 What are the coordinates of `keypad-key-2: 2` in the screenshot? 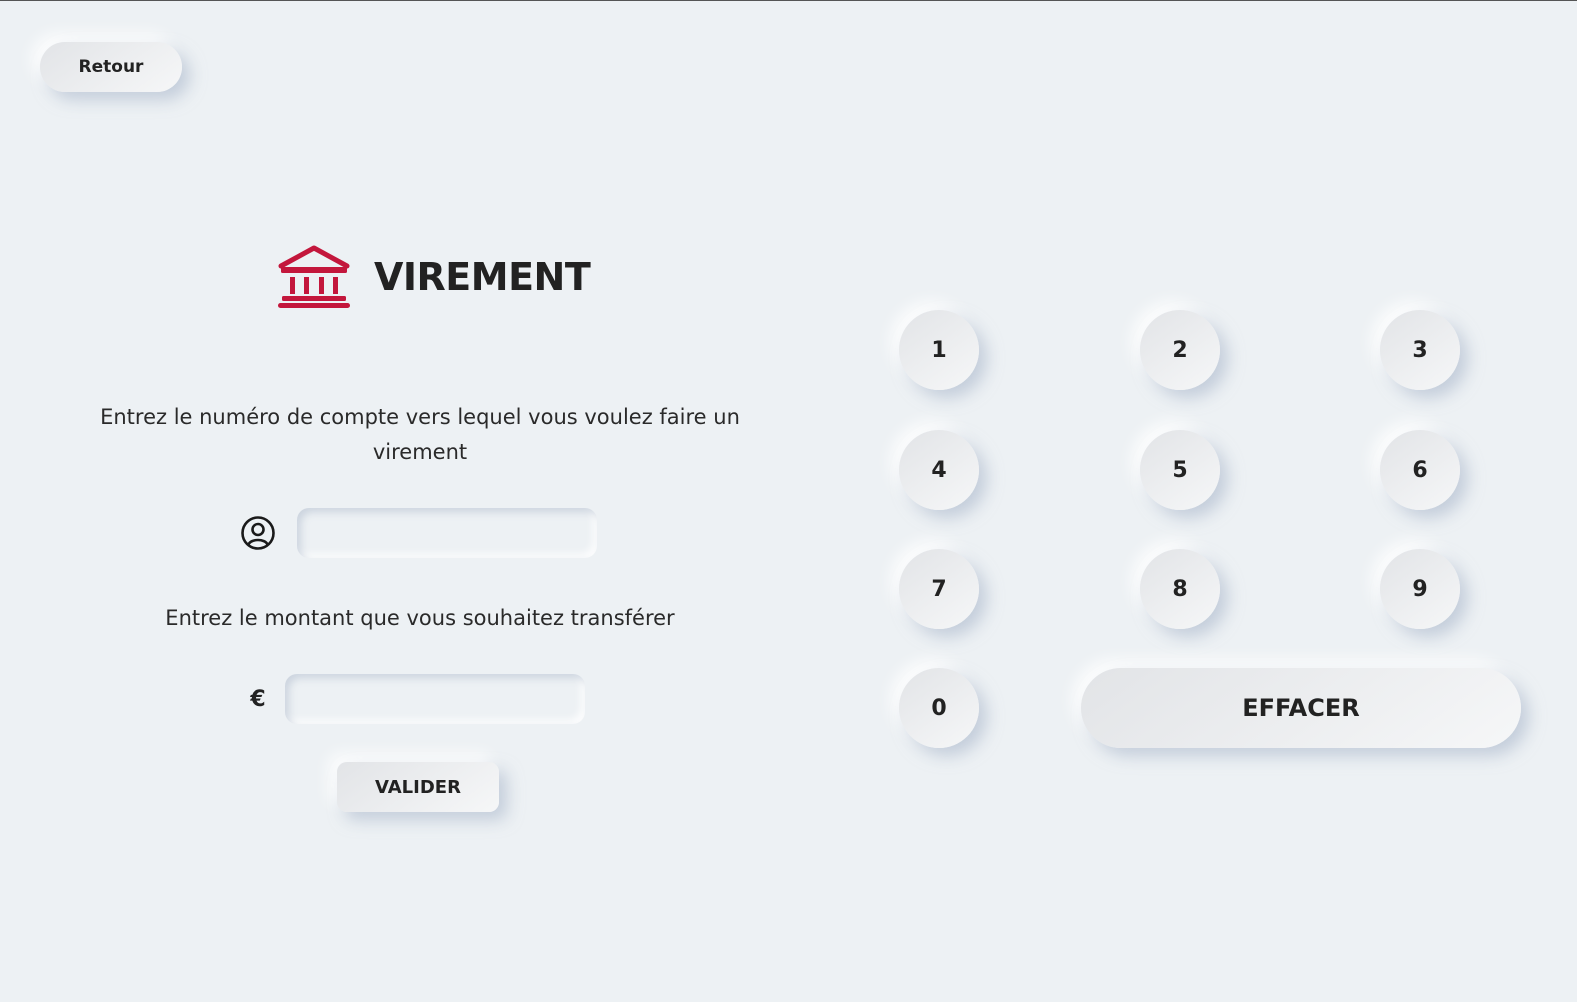 It's located at (1180, 350).